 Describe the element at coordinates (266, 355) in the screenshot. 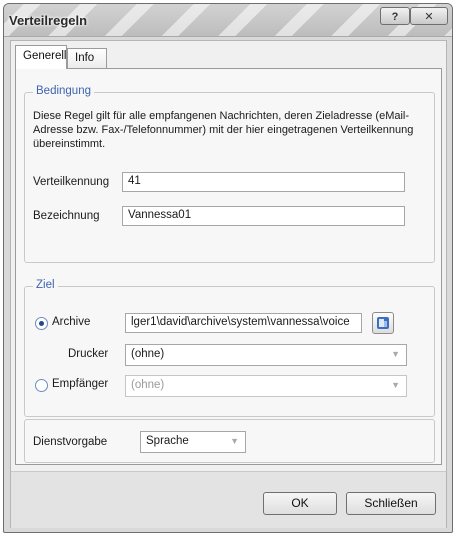

I see `drucker-select: (ohne) ▼` at that location.